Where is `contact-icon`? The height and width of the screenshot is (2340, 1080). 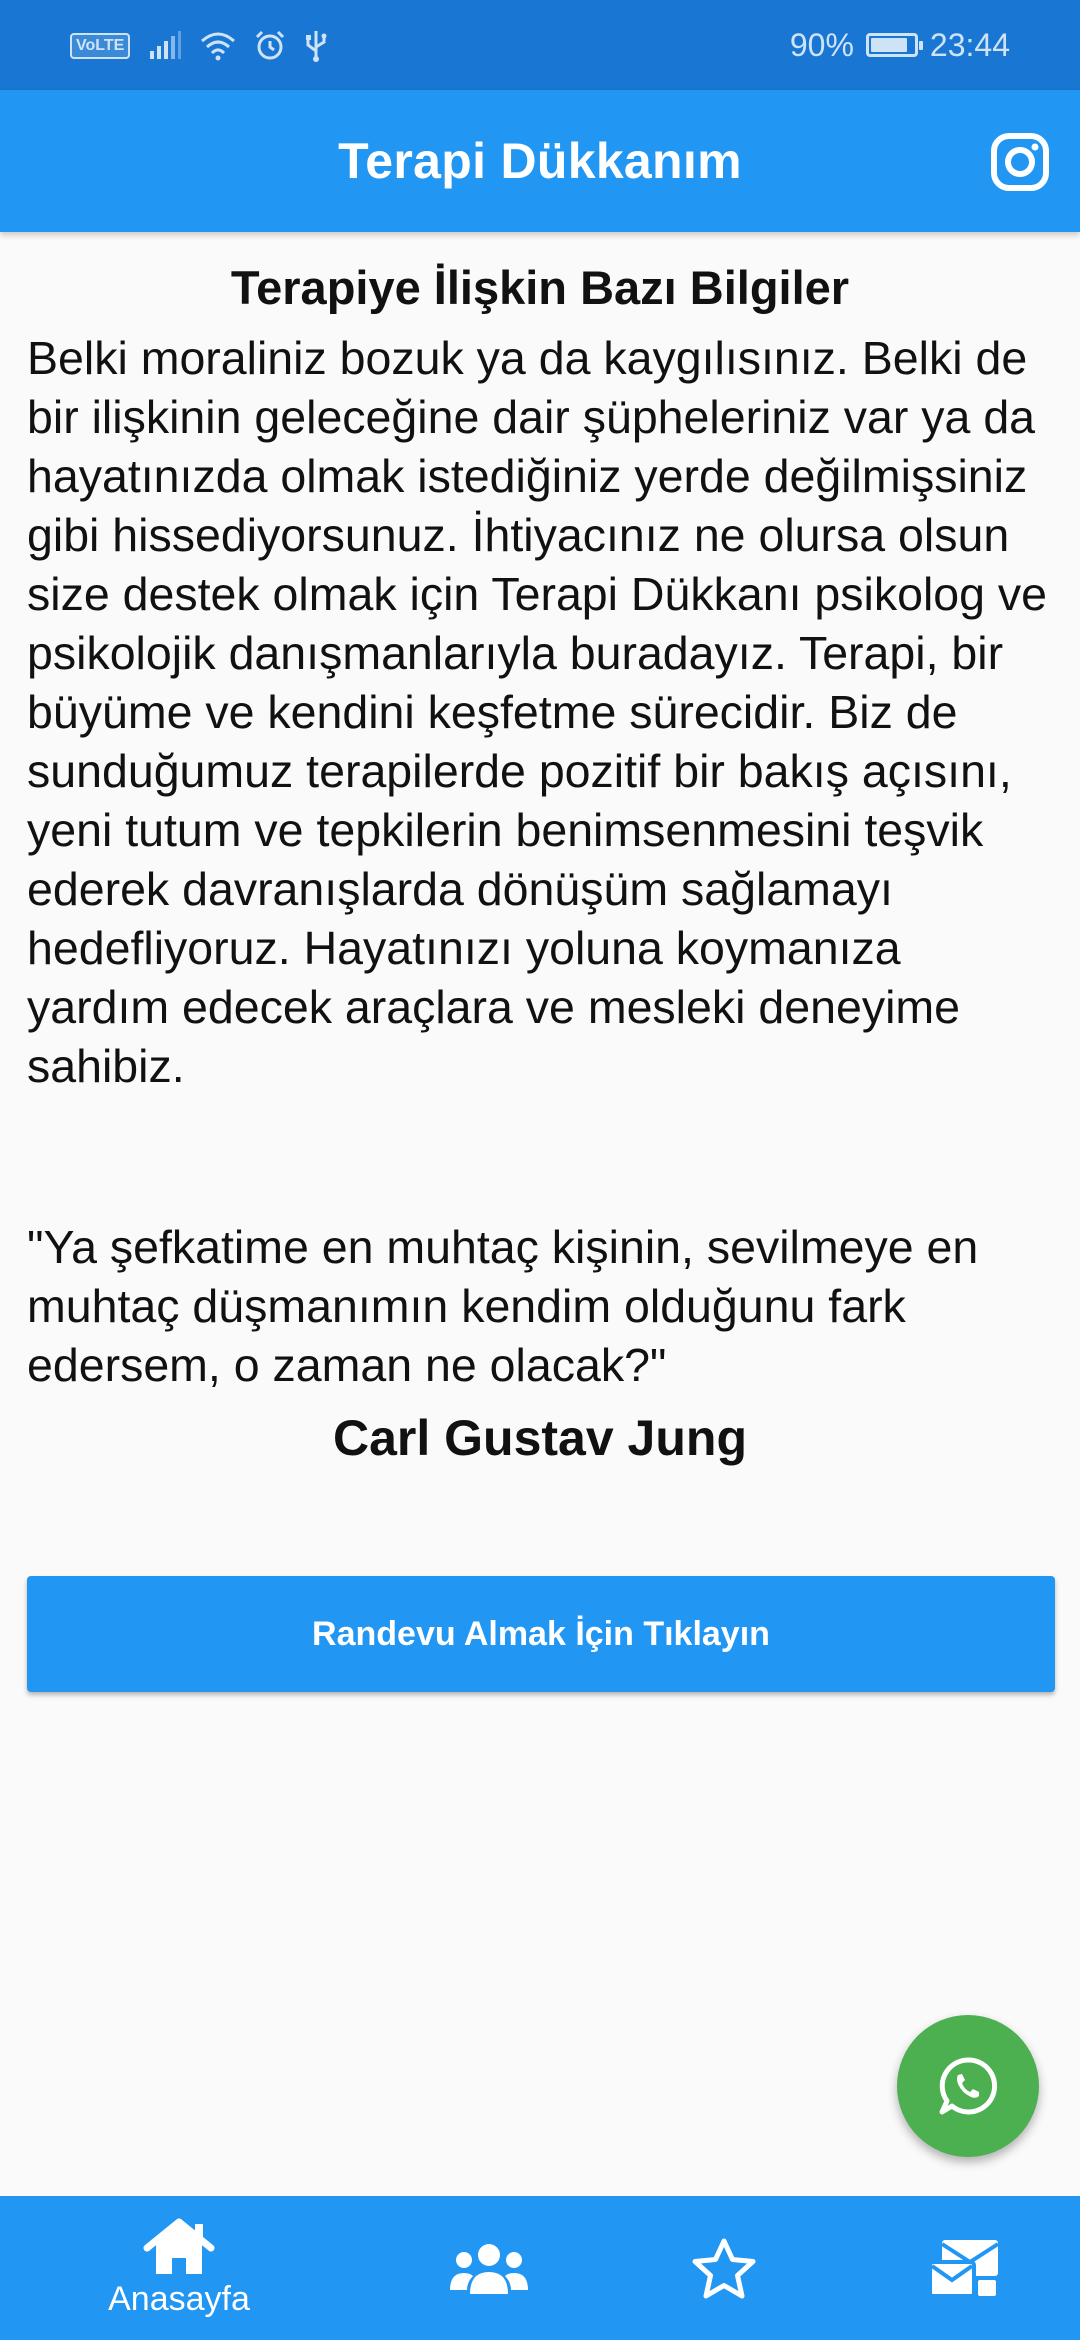 contact-icon is located at coordinates (964, 2269).